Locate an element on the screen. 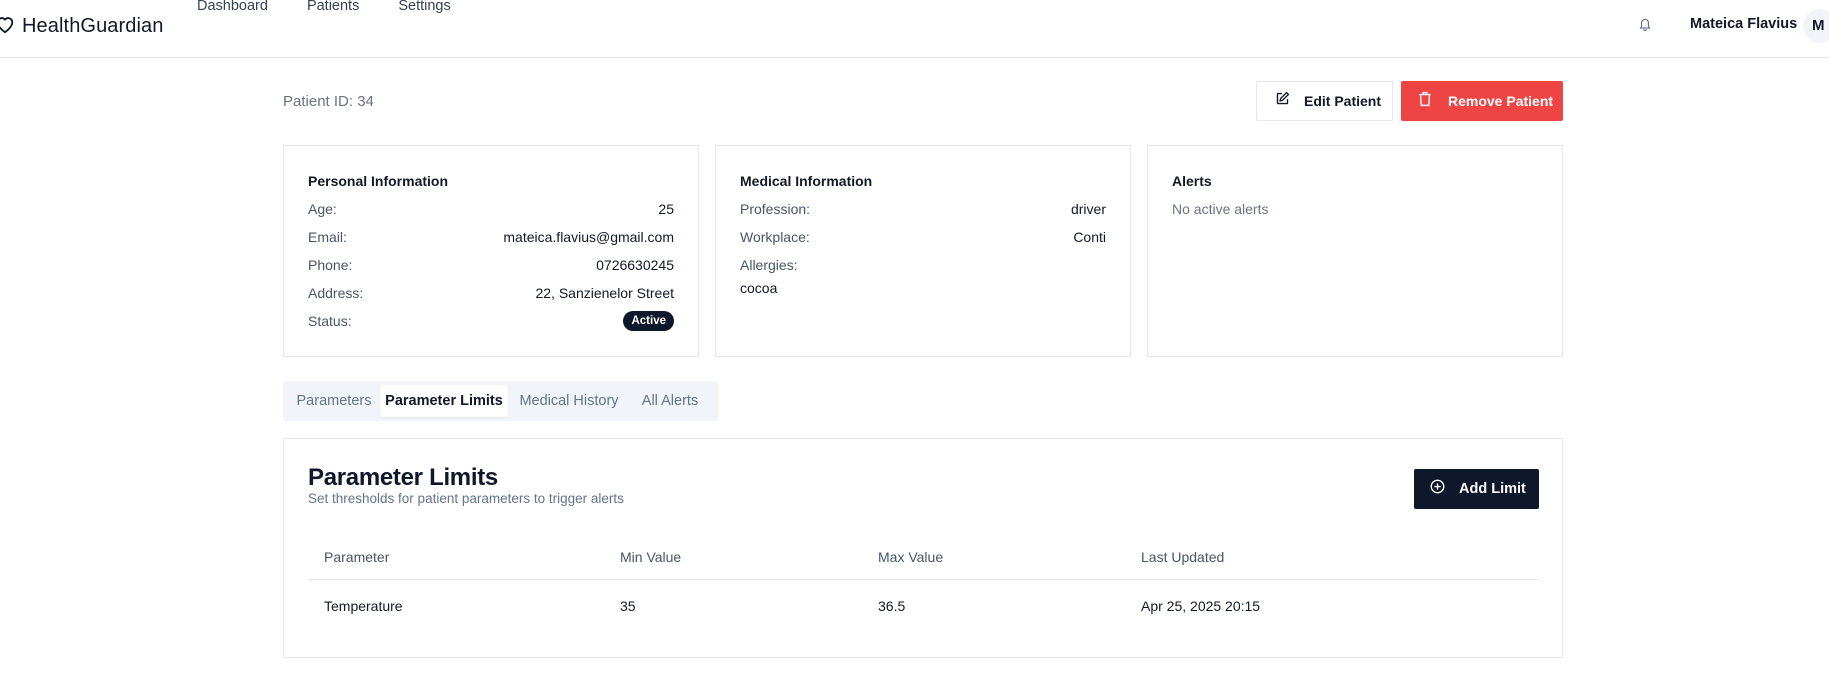  alerts-card: Alerts No active alerts is located at coordinates (1355, 251).